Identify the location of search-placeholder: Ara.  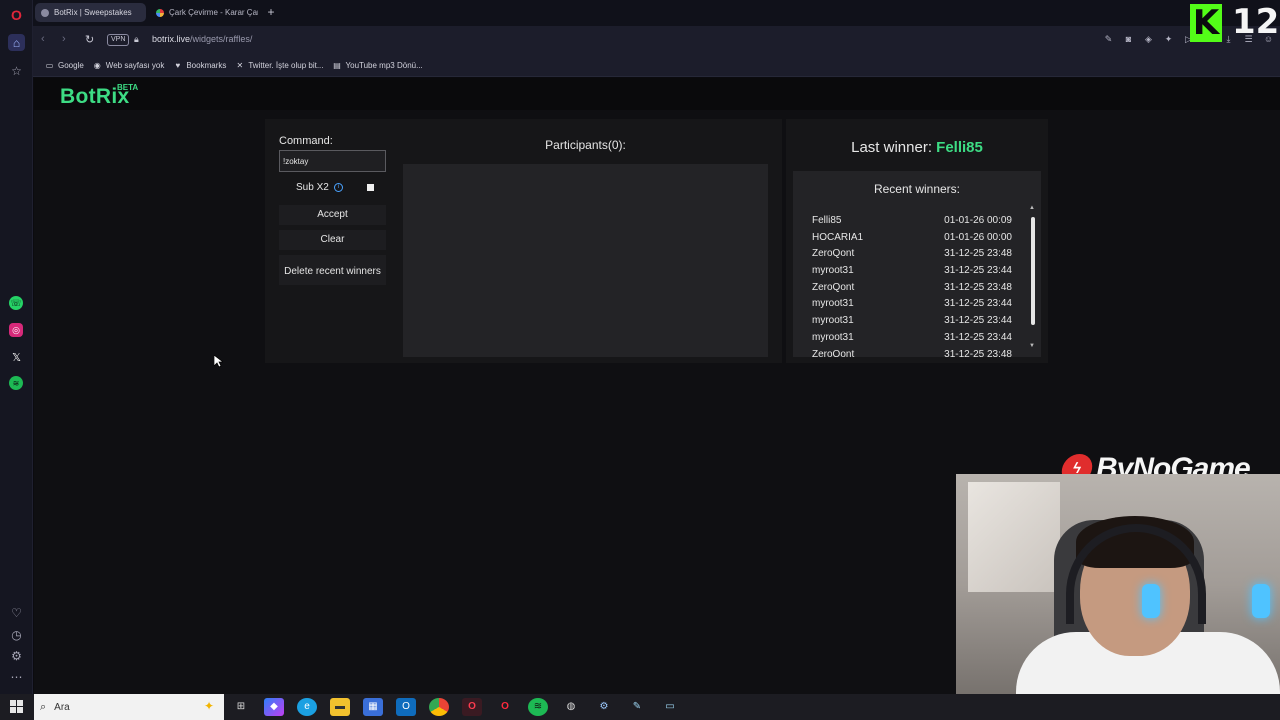
(62, 707).